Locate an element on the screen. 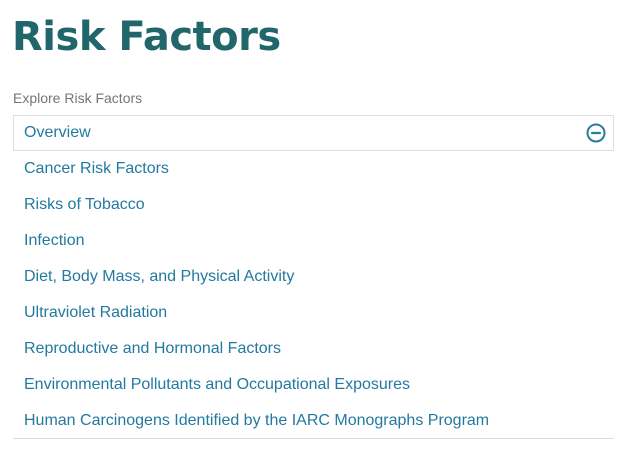  nav-item-diet-body-mass-physical-activity: Diet, Body Mass, and Physical Activity is located at coordinates (313, 277).